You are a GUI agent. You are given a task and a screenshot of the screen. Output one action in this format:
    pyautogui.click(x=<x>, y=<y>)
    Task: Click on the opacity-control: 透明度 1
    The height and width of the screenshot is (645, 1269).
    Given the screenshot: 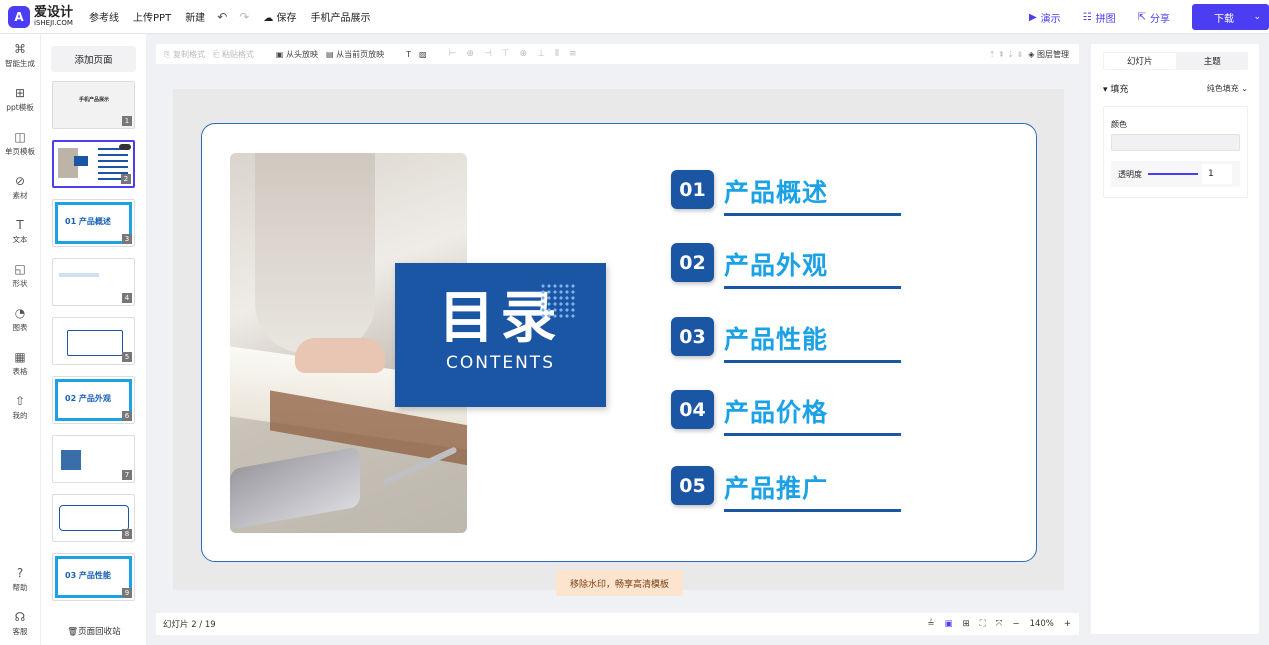 What is the action you would take?
    pyautogui.click(x=1175, y=174)
    